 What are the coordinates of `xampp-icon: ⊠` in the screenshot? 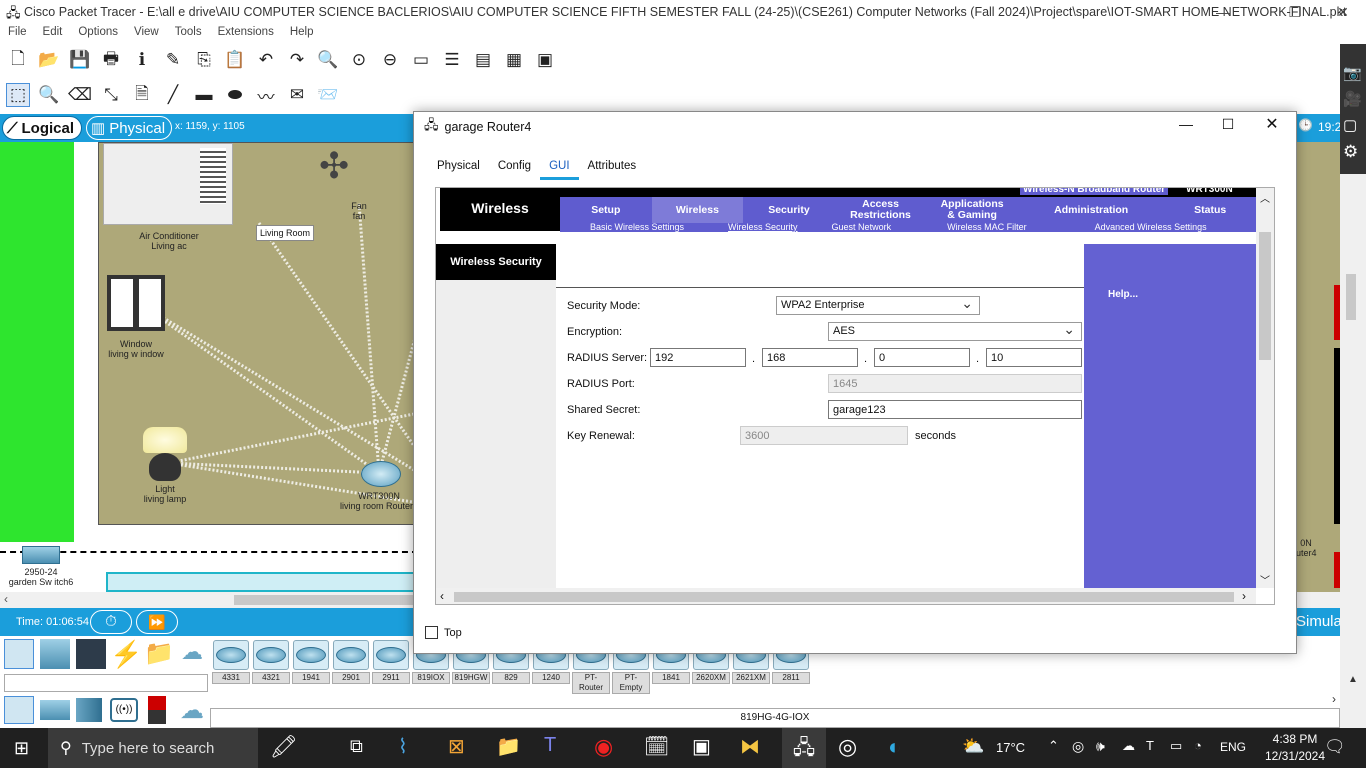 It's located at (456, 746).